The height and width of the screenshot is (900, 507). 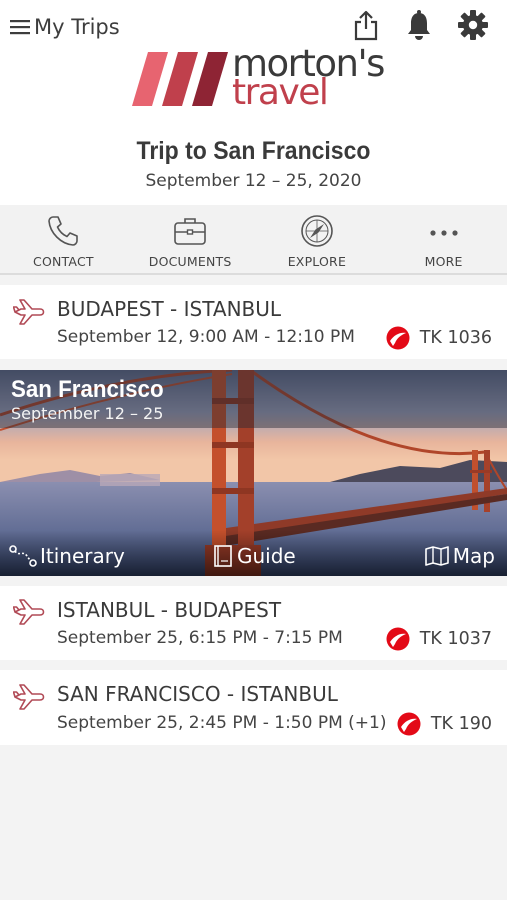 What do you see at coordinates (443, 261) in the screenshot?
I see `more-label: MORE` at bounding box center [443, 261].